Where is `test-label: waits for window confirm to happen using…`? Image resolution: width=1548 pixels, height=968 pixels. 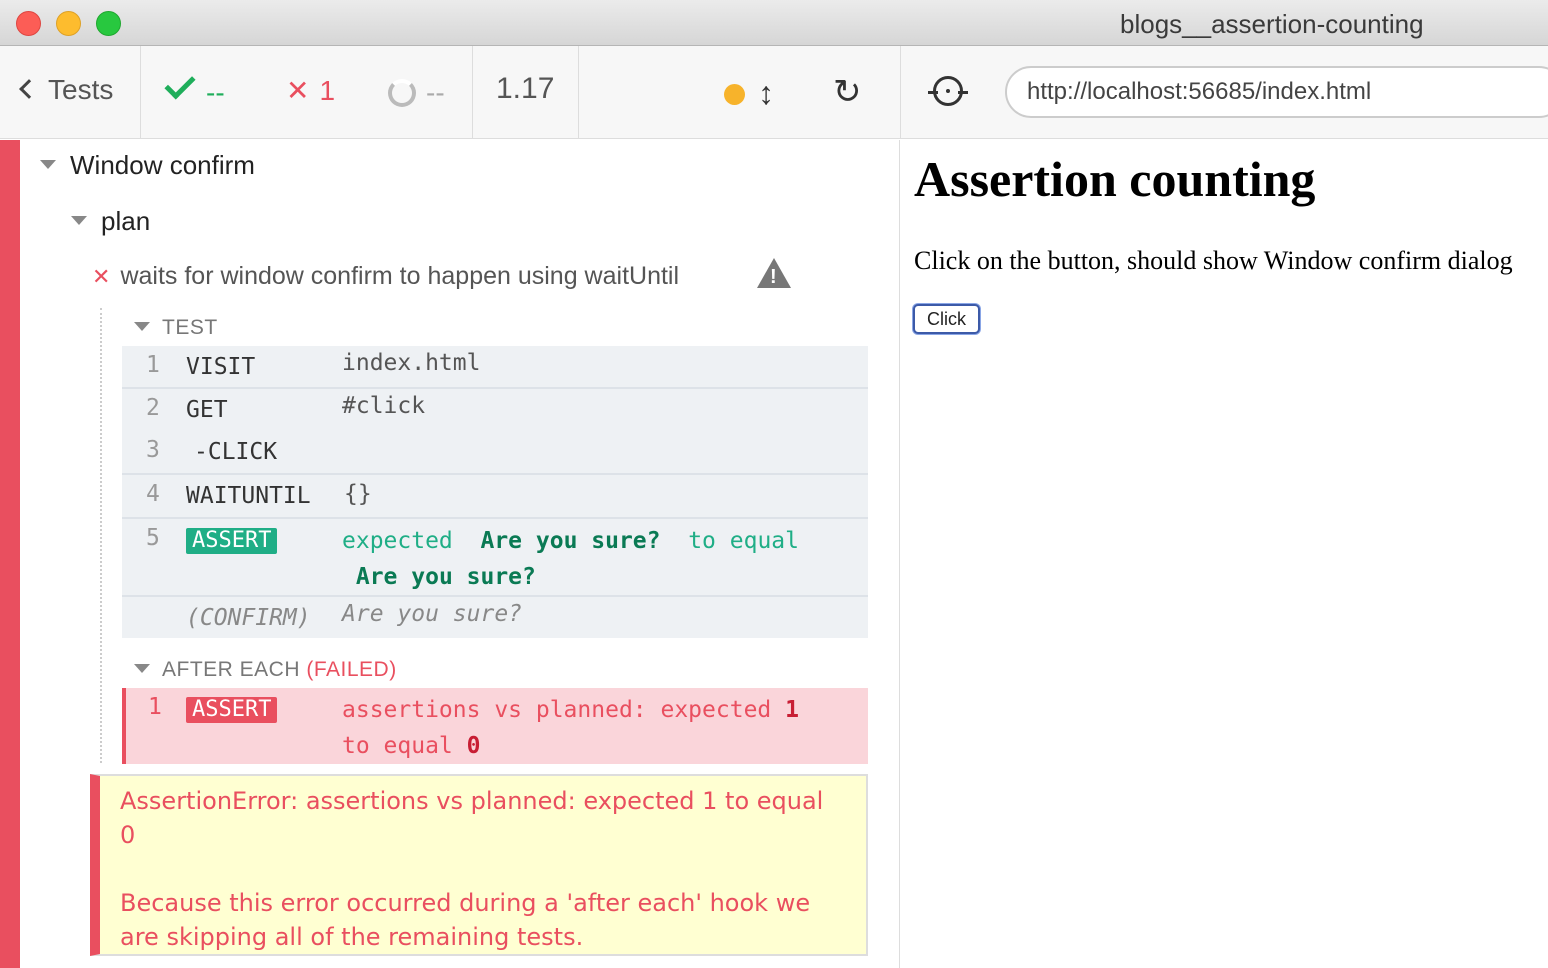 test-label: waits for window confirm to happen using… is located at coordinates (400, 276).